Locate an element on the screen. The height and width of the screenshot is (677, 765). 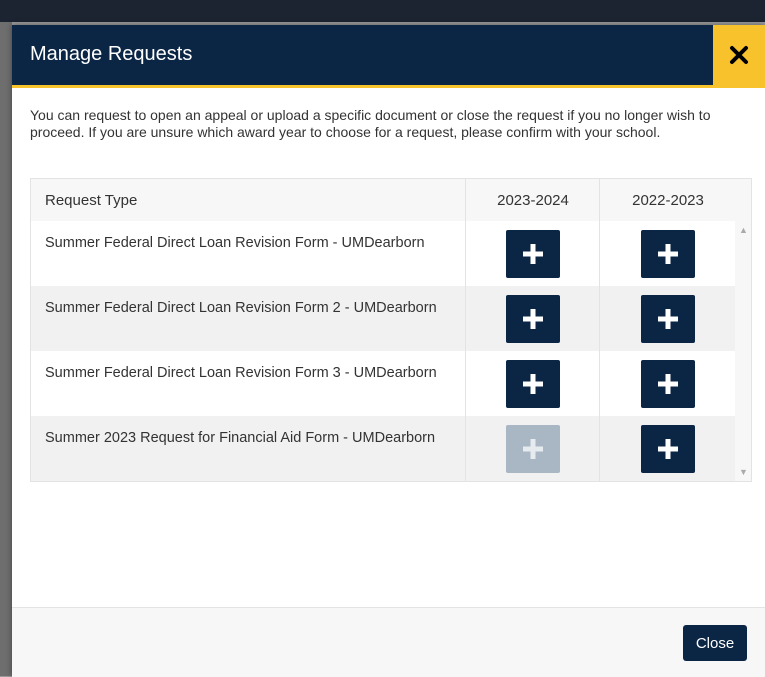
add-request-2023-2024-button-disabled is located at coordinates (533, 448).